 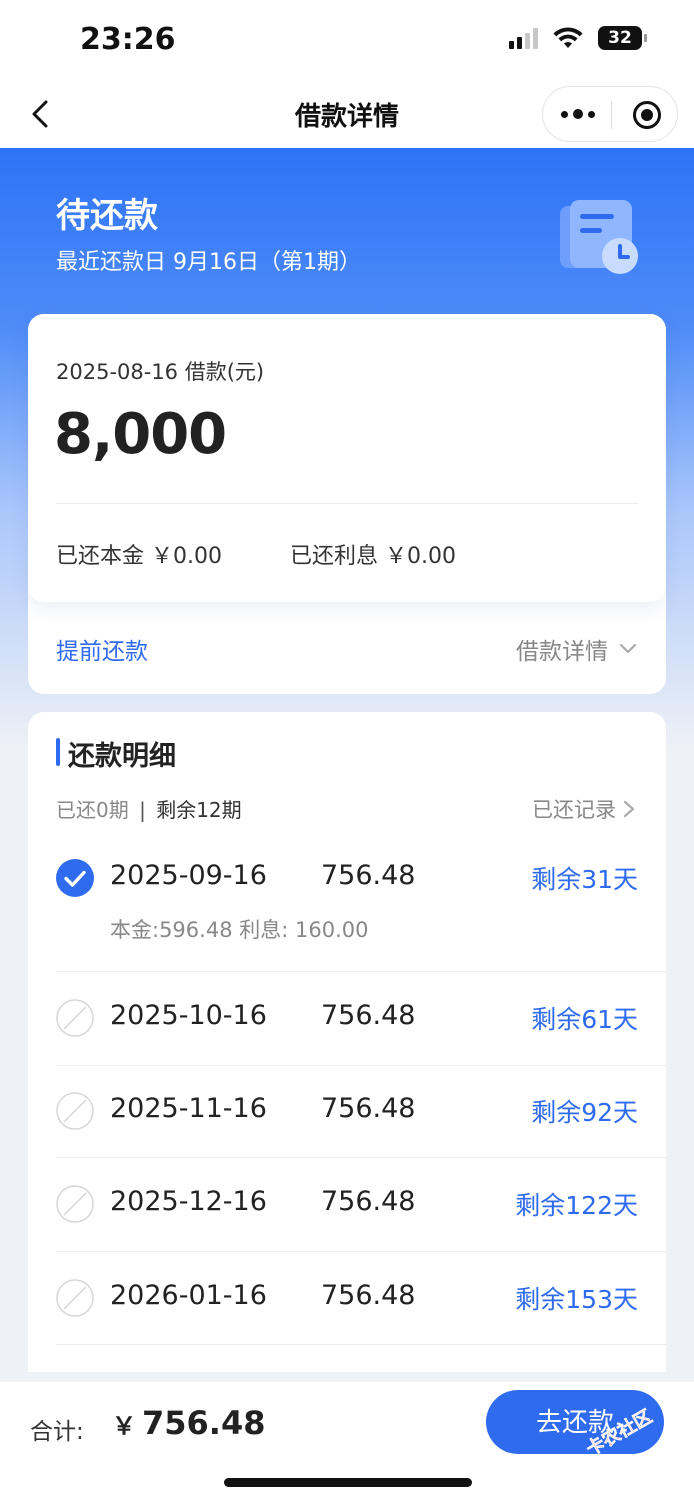 I want to click on status-icons: 32, so click(x=578, y=38).